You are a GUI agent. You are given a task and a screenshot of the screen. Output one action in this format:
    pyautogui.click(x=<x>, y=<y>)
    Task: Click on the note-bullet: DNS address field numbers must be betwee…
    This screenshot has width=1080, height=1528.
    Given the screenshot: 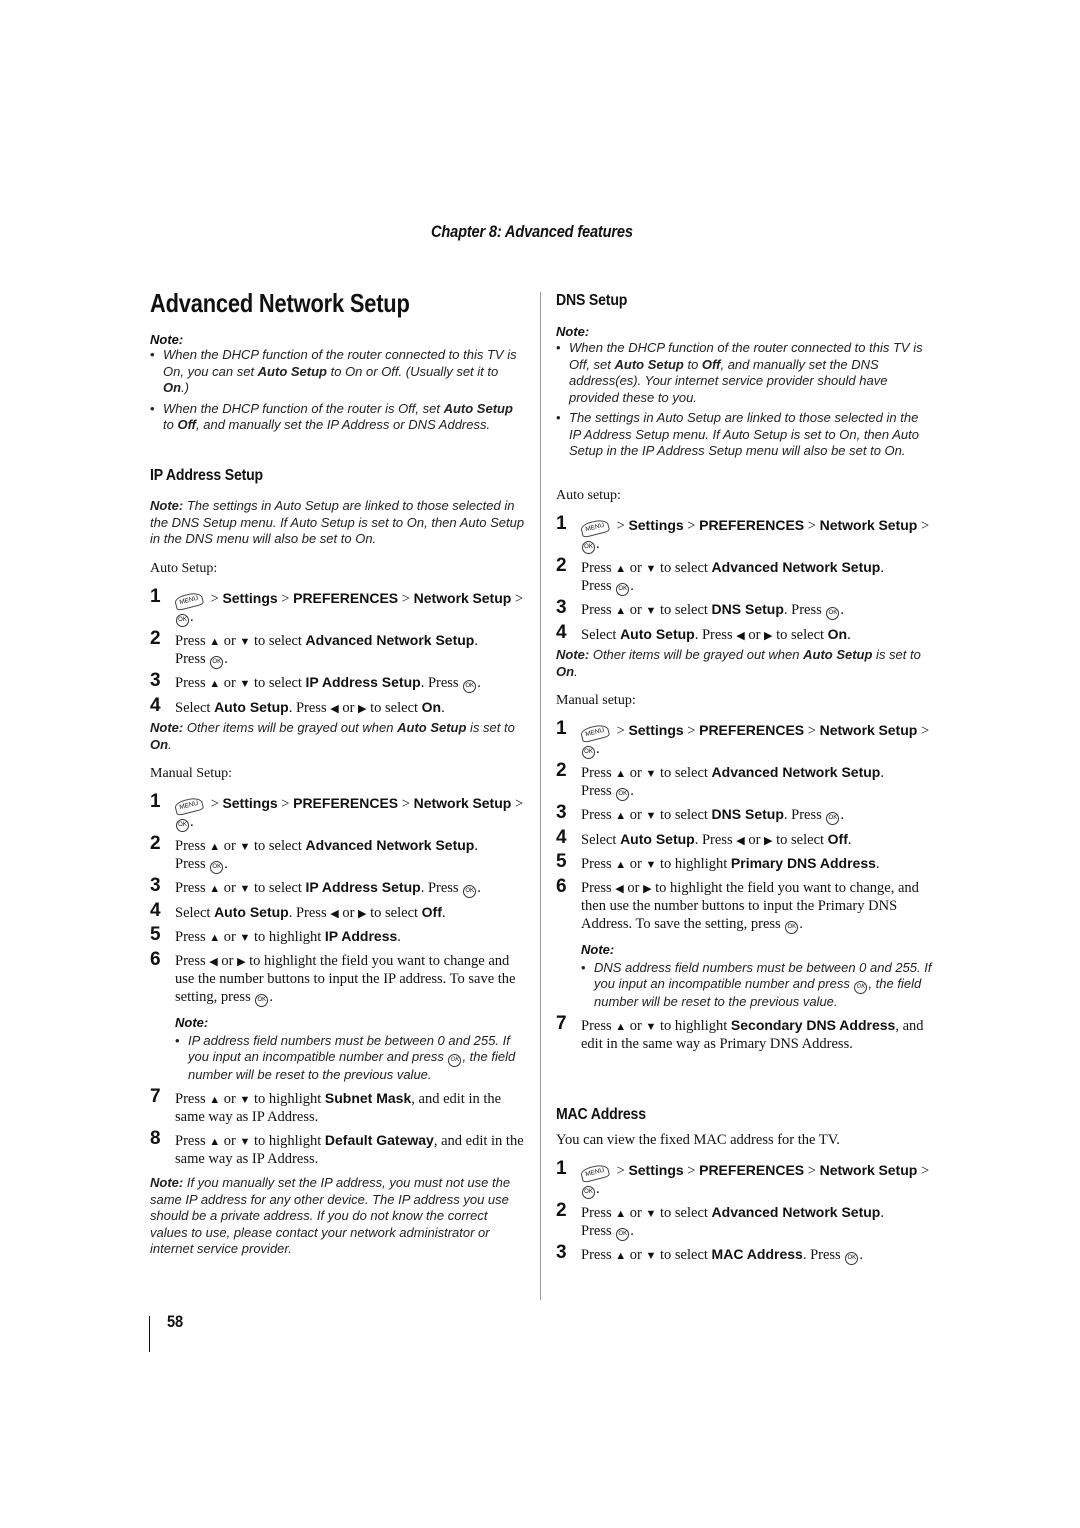 What is the action you would take?
    pyautogui.click(x=757, y=985)
    